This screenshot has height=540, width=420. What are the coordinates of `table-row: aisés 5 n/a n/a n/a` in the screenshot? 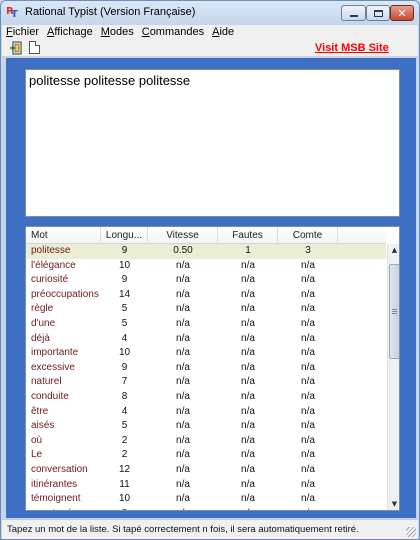 It's located at (206, 426).